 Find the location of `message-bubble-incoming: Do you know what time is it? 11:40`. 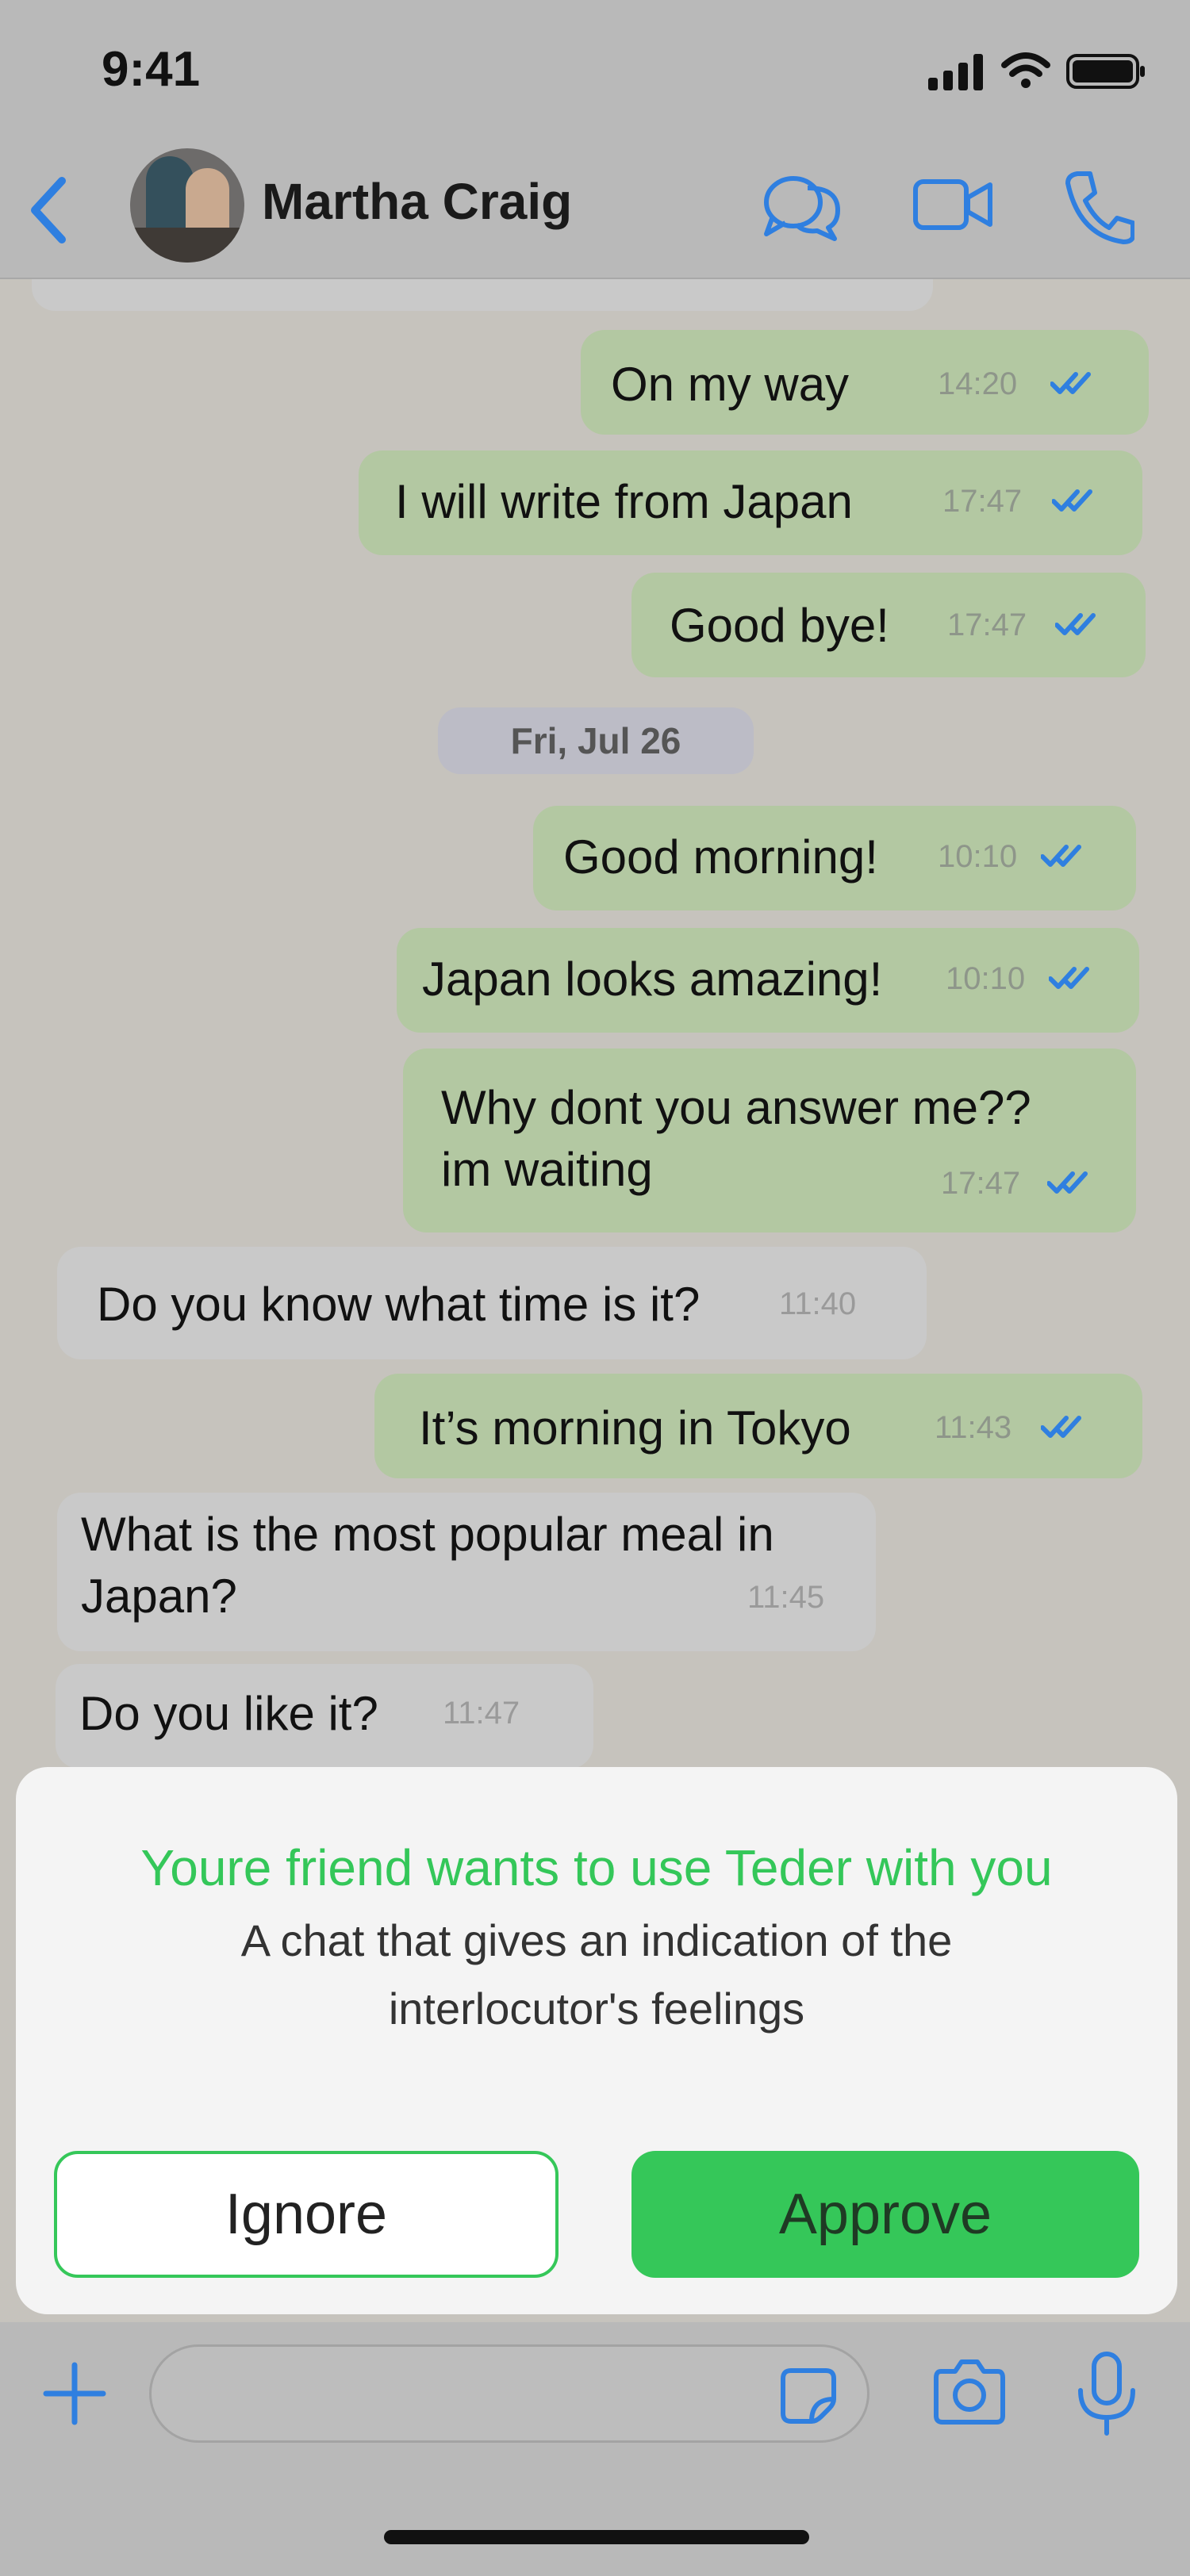

message-bubble-incoming: Do you know what time is it? 11:40 is located at coordinates (492, 1303).